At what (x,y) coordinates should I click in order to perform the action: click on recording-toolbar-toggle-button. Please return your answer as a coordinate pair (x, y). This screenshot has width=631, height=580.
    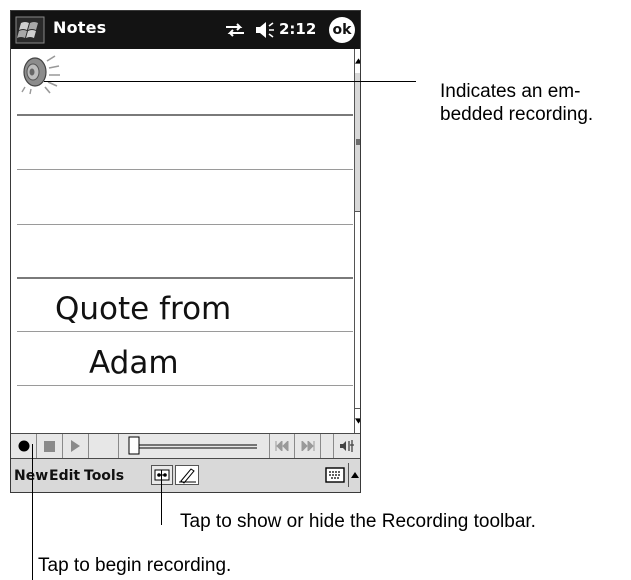
    Looking at the image, I should click on (162, 475).